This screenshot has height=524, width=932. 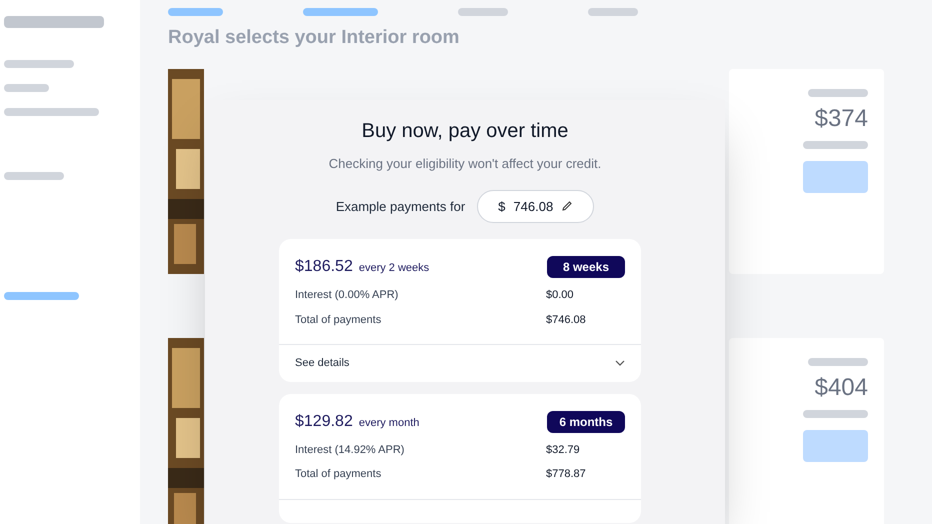 What do you see at coordinates (502, 207) in the screenshot?
I see `currency-symbol: $` at bounding box center [502, 207].